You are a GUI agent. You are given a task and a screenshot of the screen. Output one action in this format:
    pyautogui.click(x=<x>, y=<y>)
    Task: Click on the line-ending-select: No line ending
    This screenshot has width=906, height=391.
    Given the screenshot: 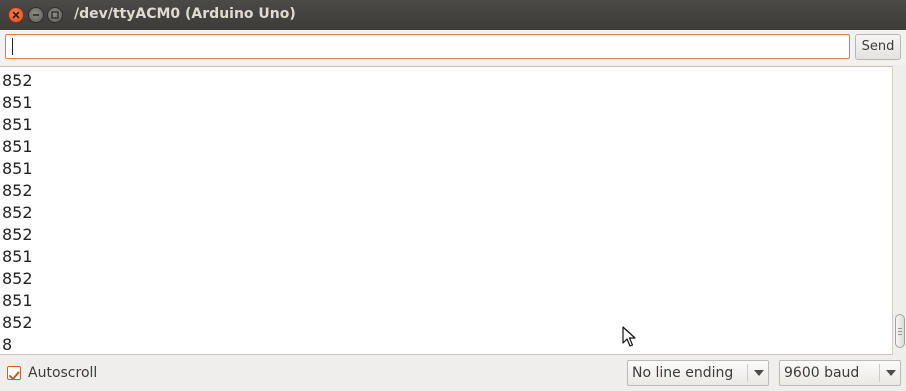 What is the action you would take?
    pyautogui.click(x=698, y=373)
    